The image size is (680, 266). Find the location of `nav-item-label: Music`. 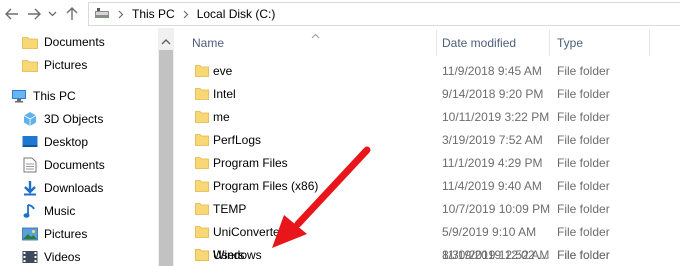

nav-item-label: Music is located at coordinates (60, 211).